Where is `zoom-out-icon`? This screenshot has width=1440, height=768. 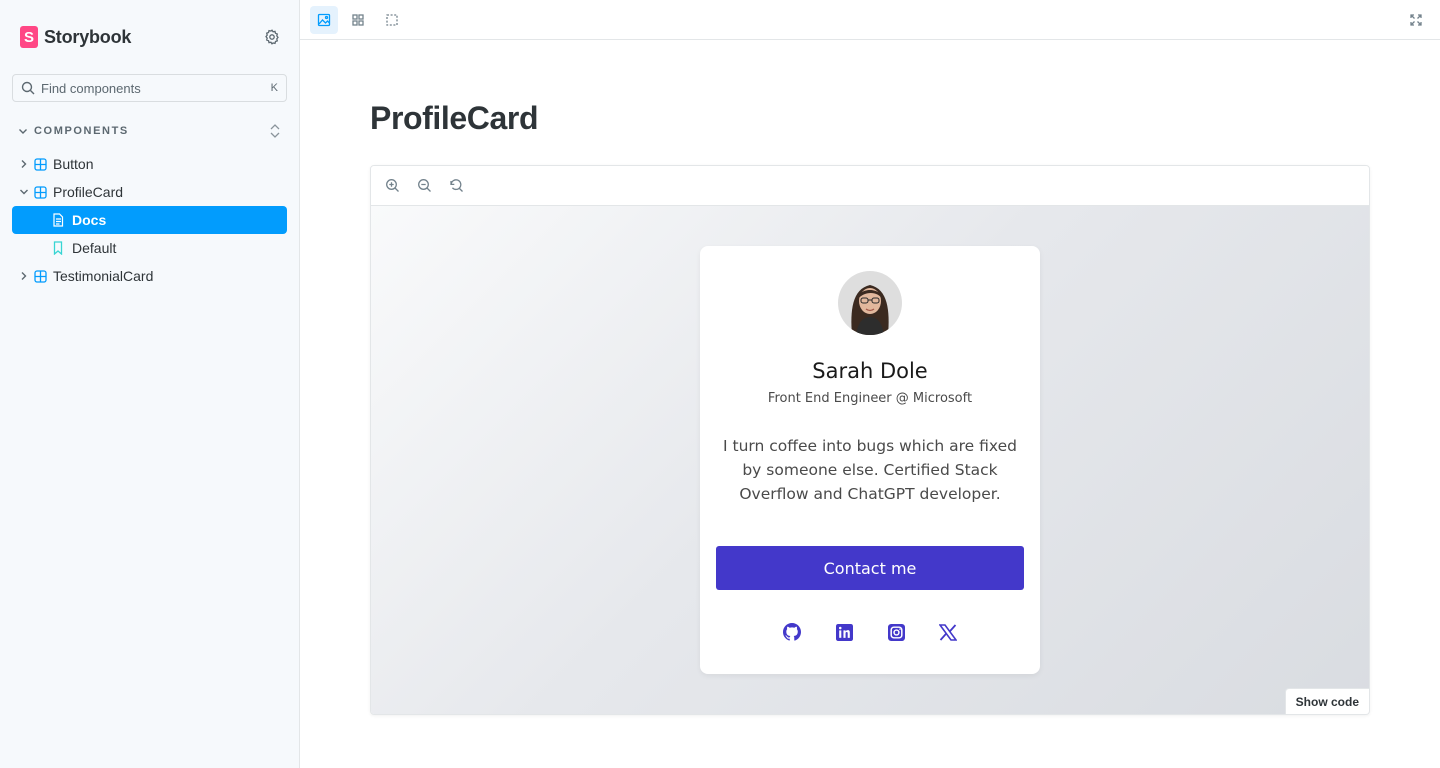
zoom-out-icon is located at coordinates (424, 186).